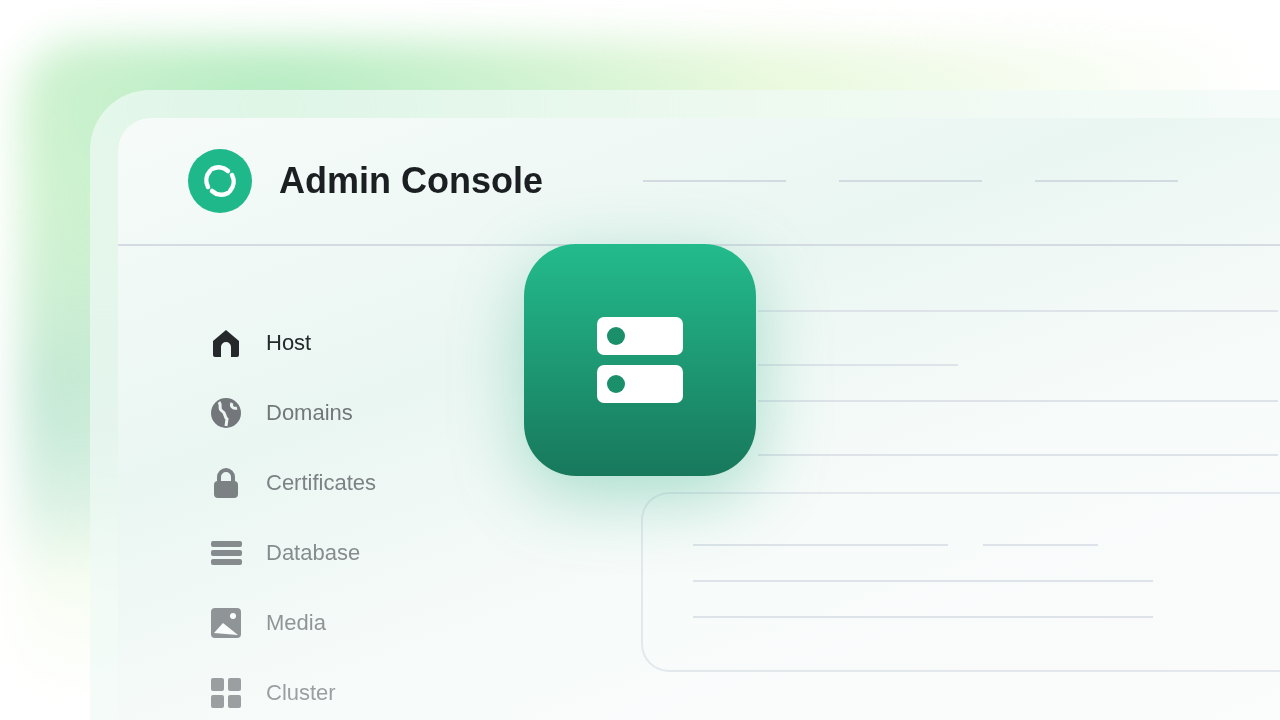  I want to click on grid-icon, so click(226, 693).